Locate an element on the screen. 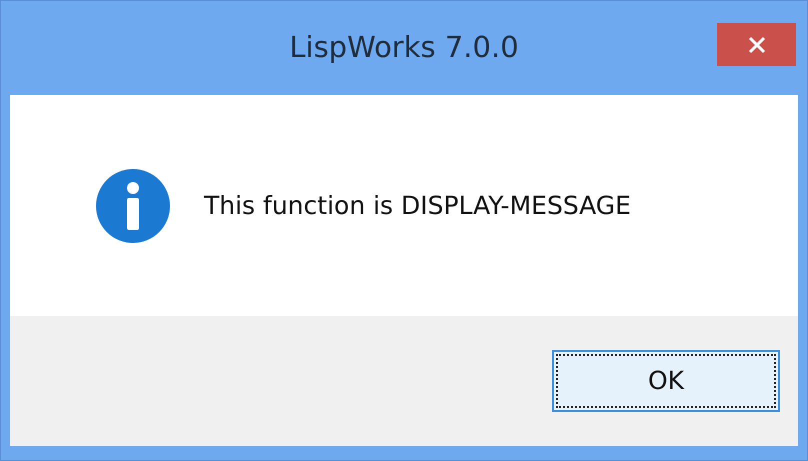 The height and width of the screenshot is (461, 808). ok-button: OK is located at coordinates (666, 381).